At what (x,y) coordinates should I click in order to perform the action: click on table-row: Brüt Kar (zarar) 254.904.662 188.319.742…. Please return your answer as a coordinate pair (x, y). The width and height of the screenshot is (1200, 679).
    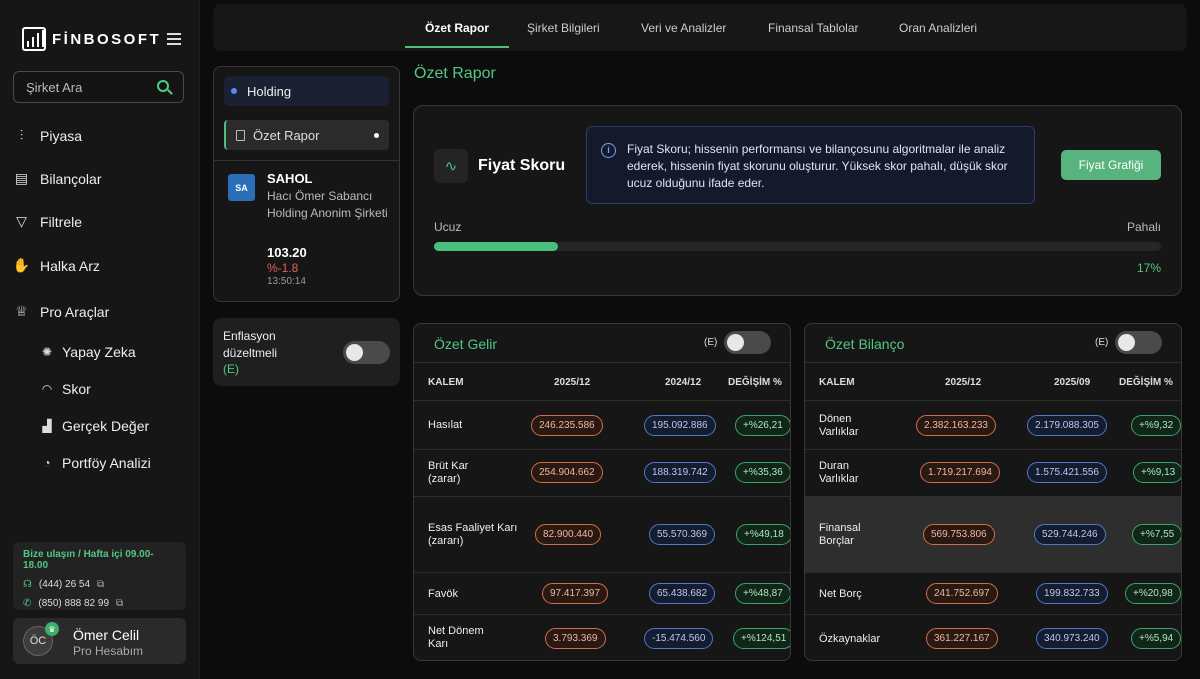
    Looking at the image, I should click on (602, 472).